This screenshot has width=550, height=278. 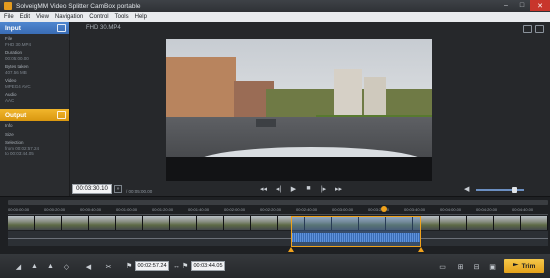 What do you see at coordinates (61, 28) in the screenshot?
I see `open-file-icon` at bounding box center [61, 28].